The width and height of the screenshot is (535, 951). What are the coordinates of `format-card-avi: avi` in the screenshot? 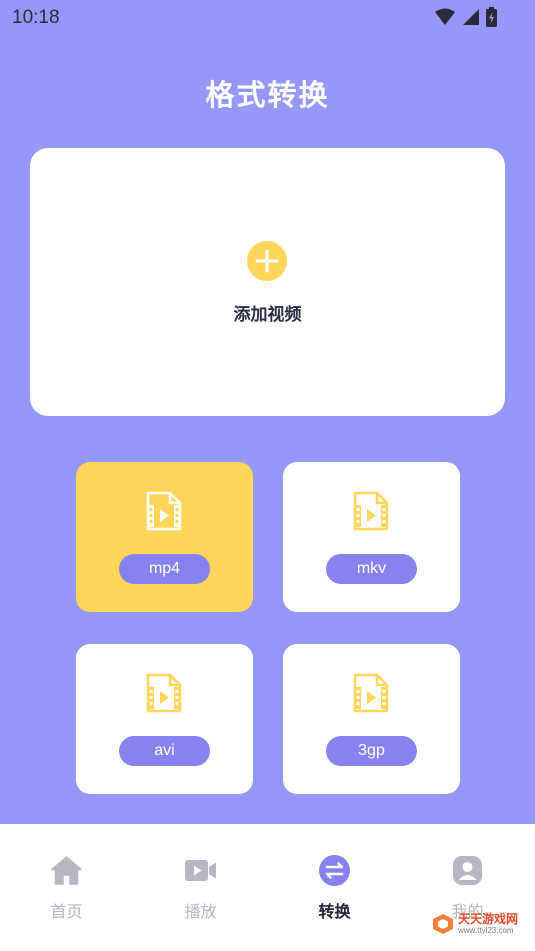 It's located at (164, 719).